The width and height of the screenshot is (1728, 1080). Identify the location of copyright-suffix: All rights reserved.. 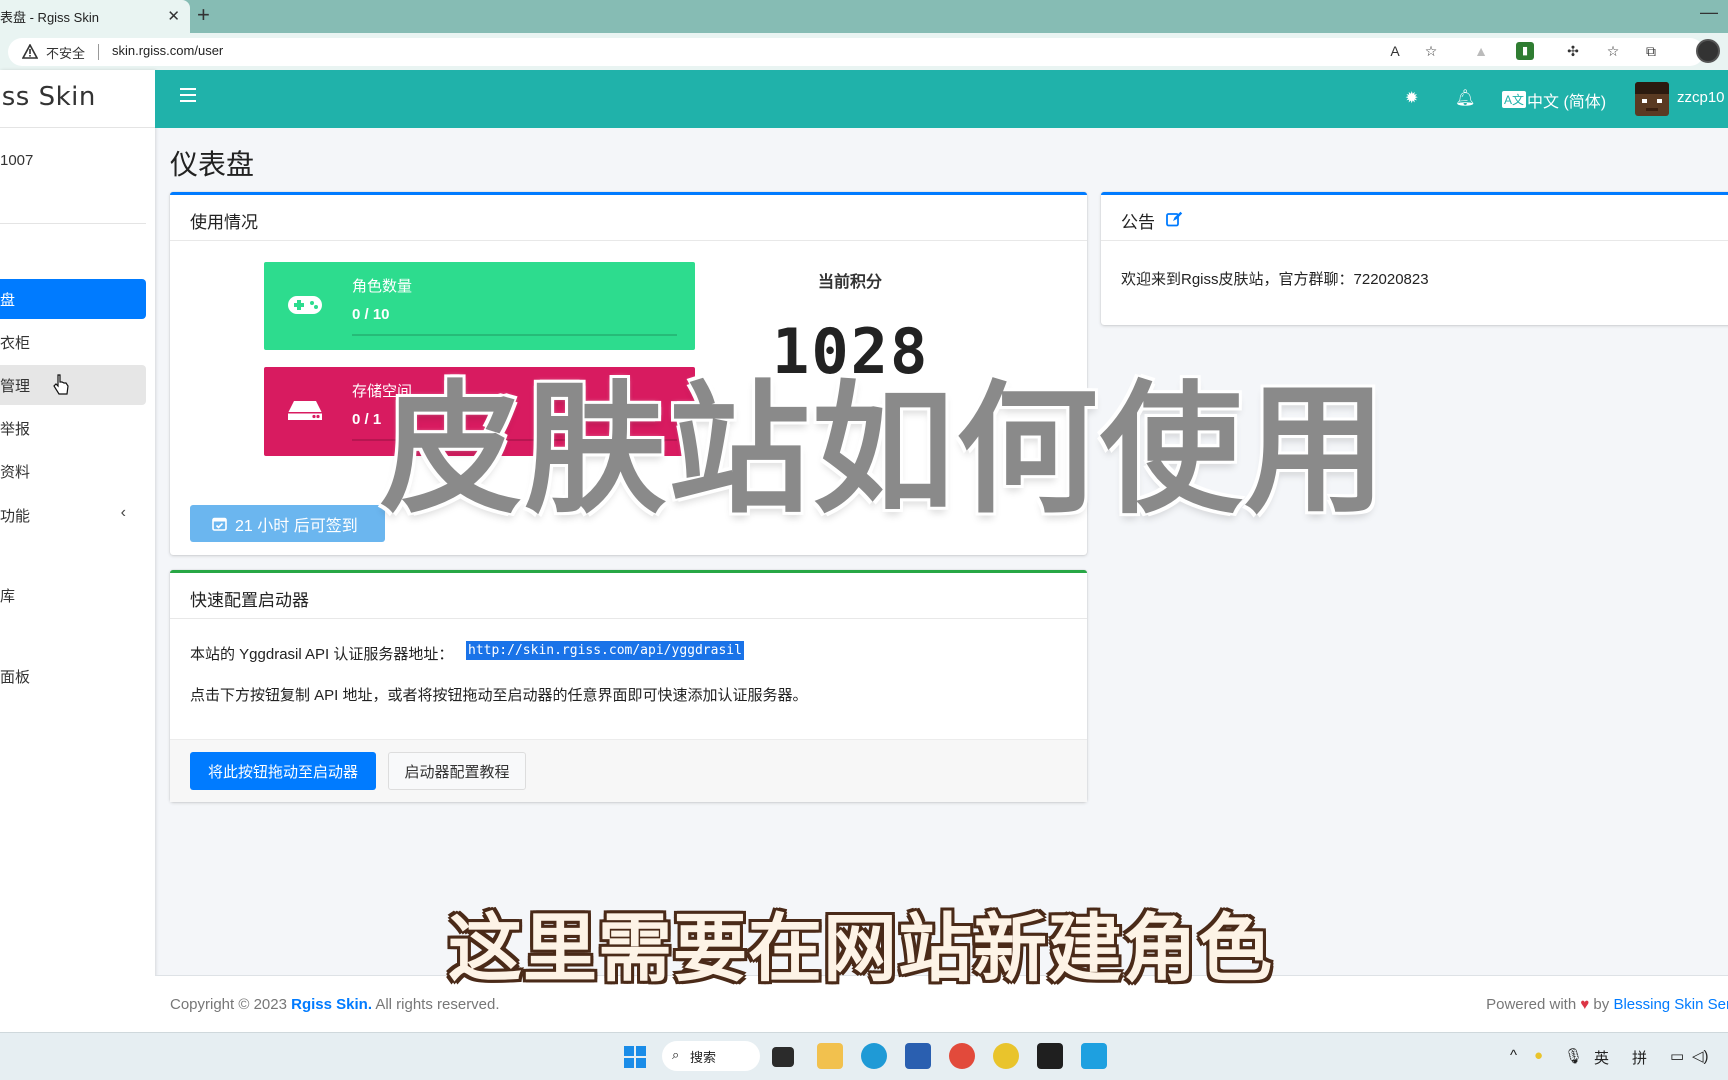
(435, 1004).